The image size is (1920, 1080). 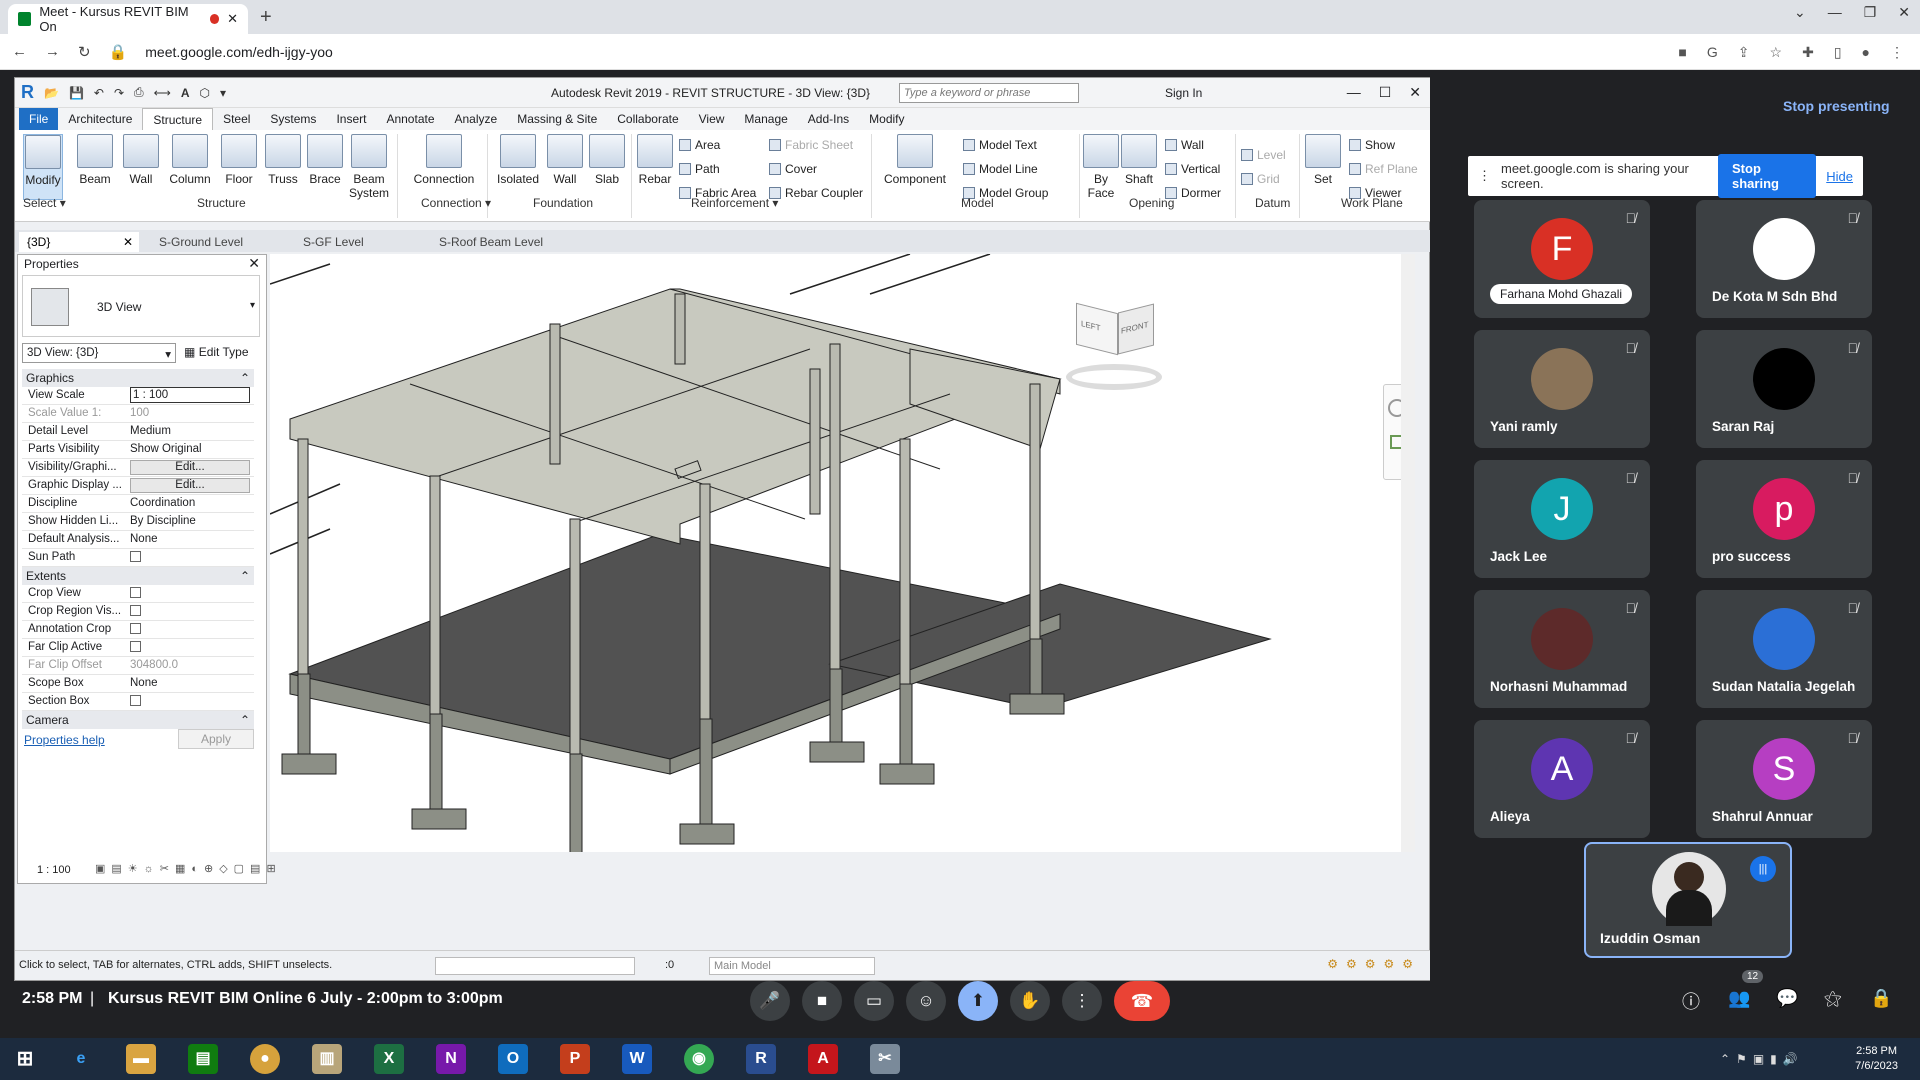 What do you see at coordinates (1836, 106) in the screenshot?
I see `stop-presenting-button: Stop presenting` at bounding box center [1836, 106].